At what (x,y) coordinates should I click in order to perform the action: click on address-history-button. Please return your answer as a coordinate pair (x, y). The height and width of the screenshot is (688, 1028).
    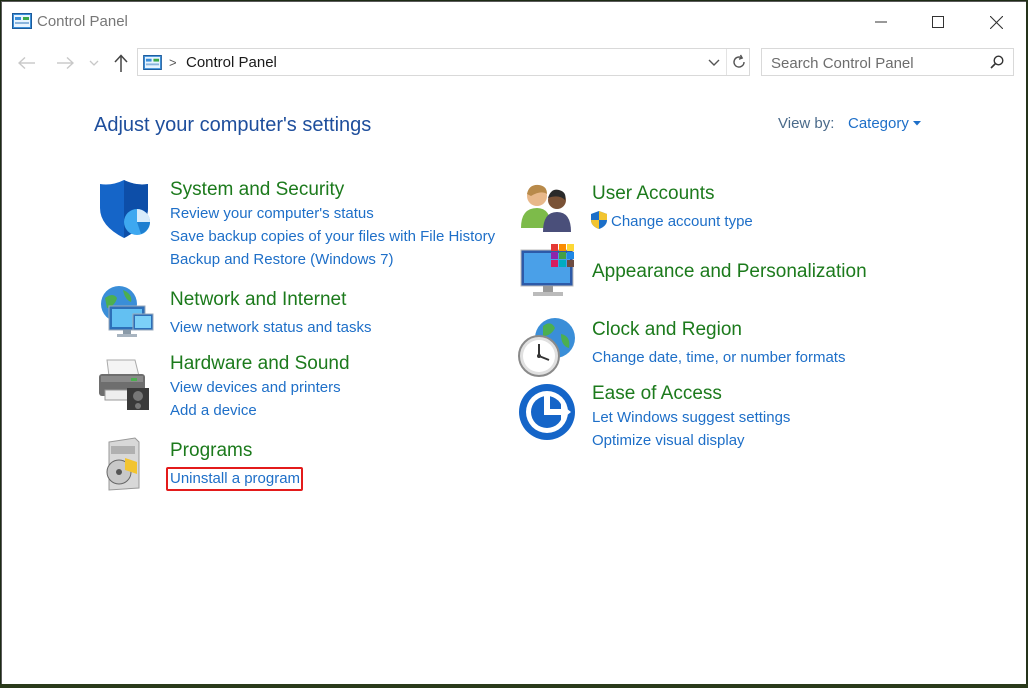
    Looking at the image, I should click on (714, 62).